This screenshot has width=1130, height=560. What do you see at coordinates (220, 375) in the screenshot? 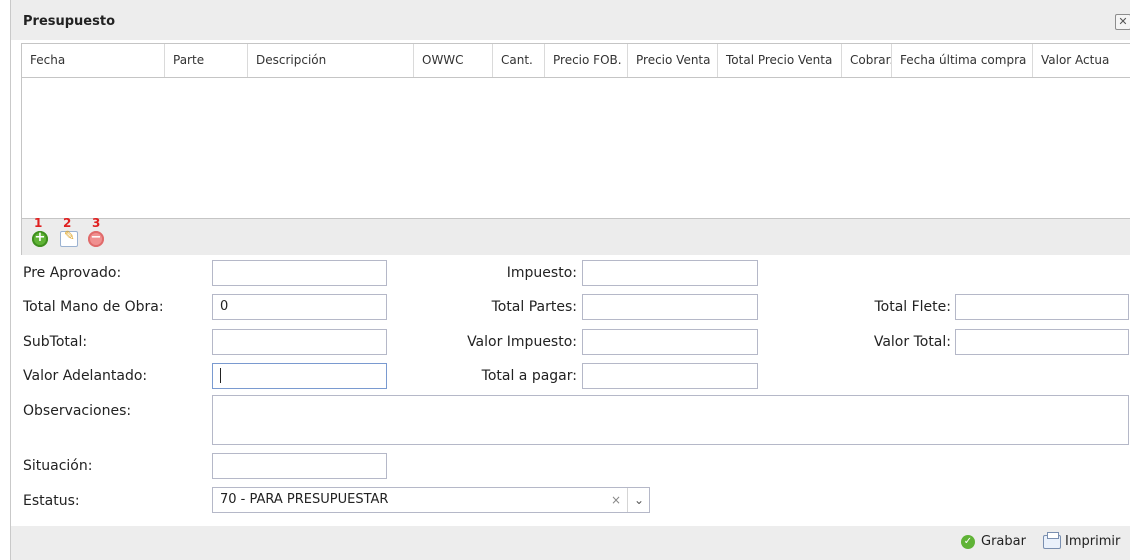
I see `text-caret` at bounding box center [220, 375].